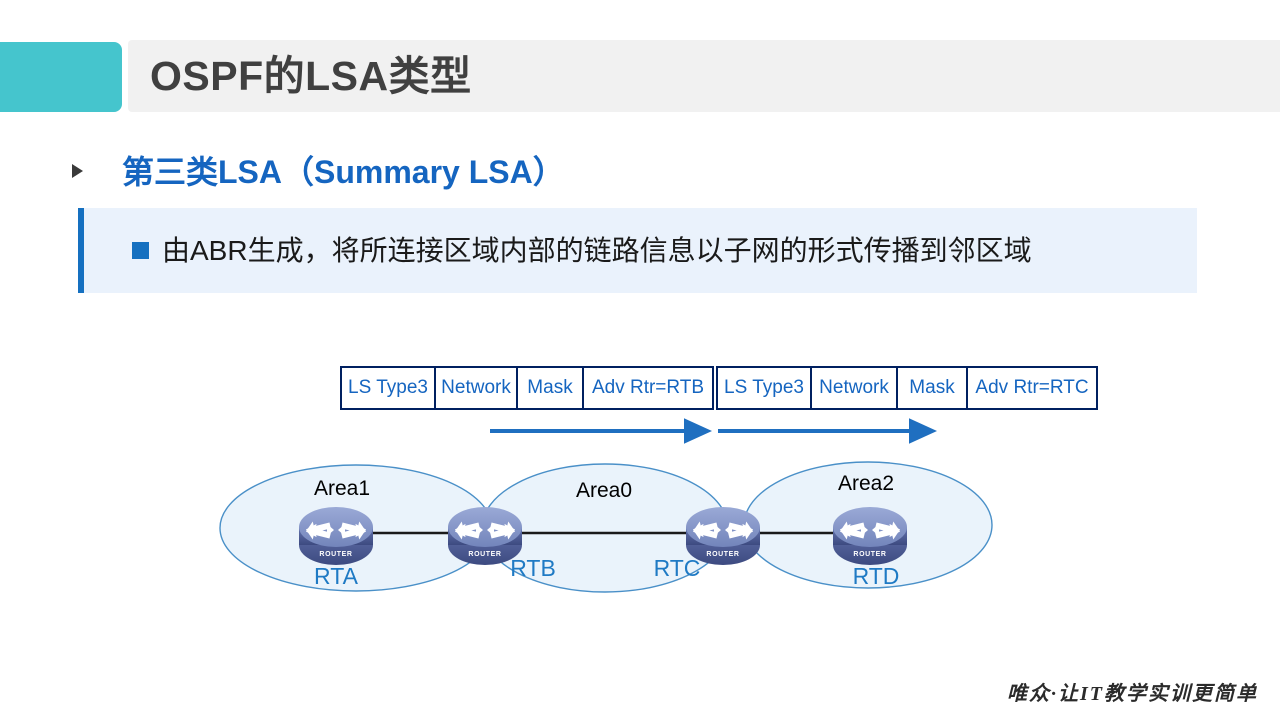 The height and width of the screenshot is (720, 1280). Describe the element at coordinates (677, 568) in the screenshot. I see `router-label-rtc: RTC` at that location.